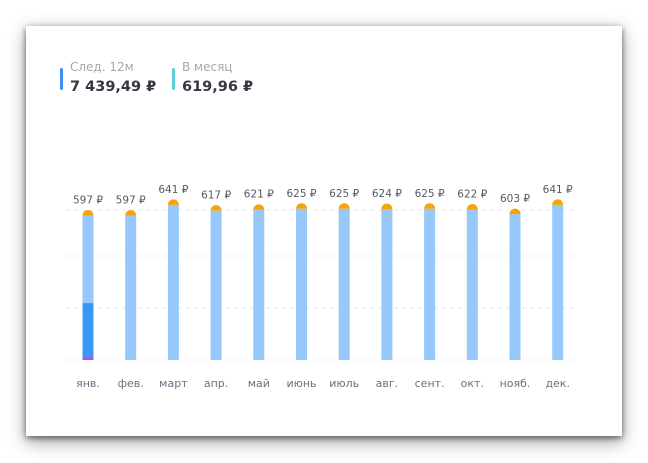 The image size is (648, 463). Describe the element at coordinates (259, 284) in the screenshot. I see `bar-май` at that location.